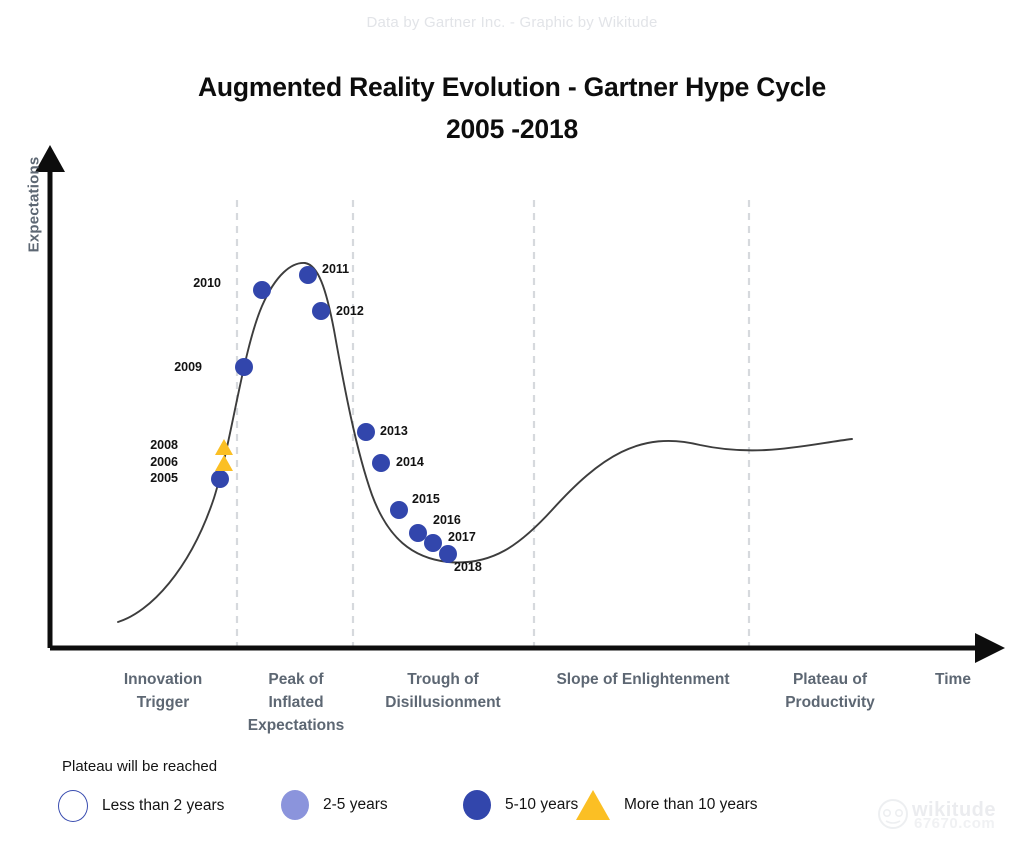 The width and height of the screenshot is (1024, 858). Describe the element at coordinates (224, 463) in the screenshot. I see `data-point-2006` at that location.